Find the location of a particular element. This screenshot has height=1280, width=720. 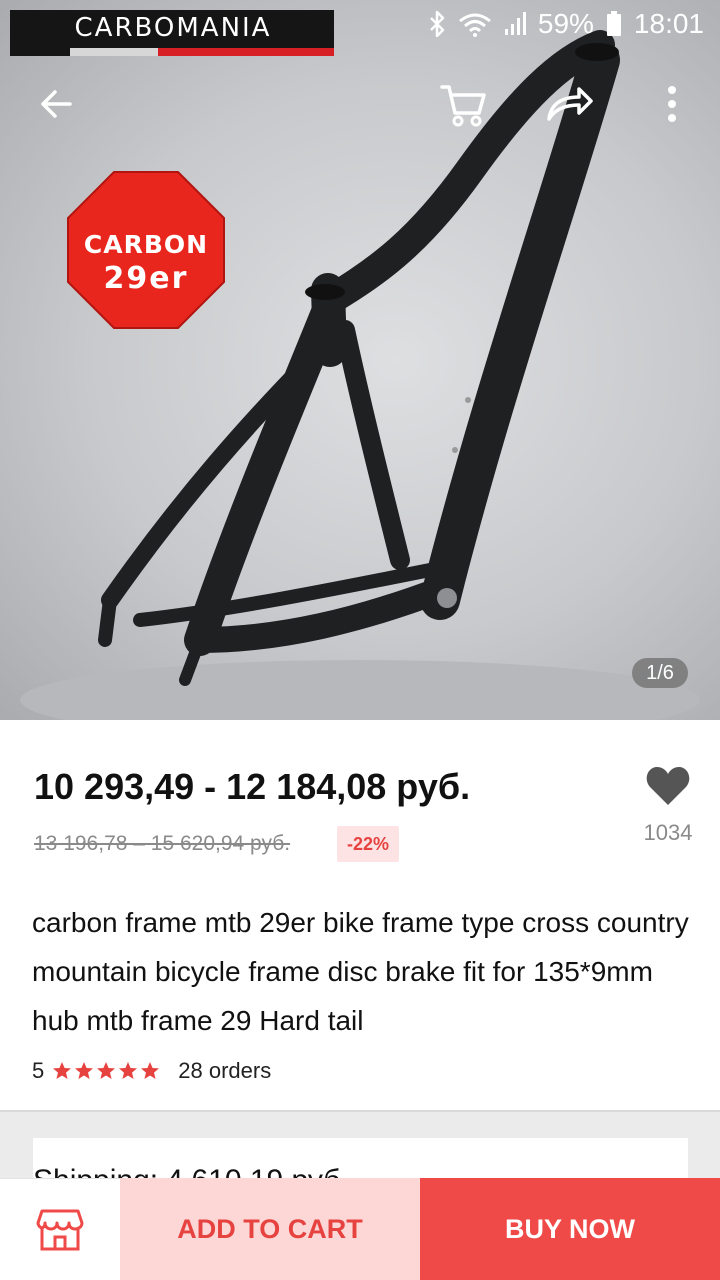

battery-percent: 59% is located at coordinates (565, 23).